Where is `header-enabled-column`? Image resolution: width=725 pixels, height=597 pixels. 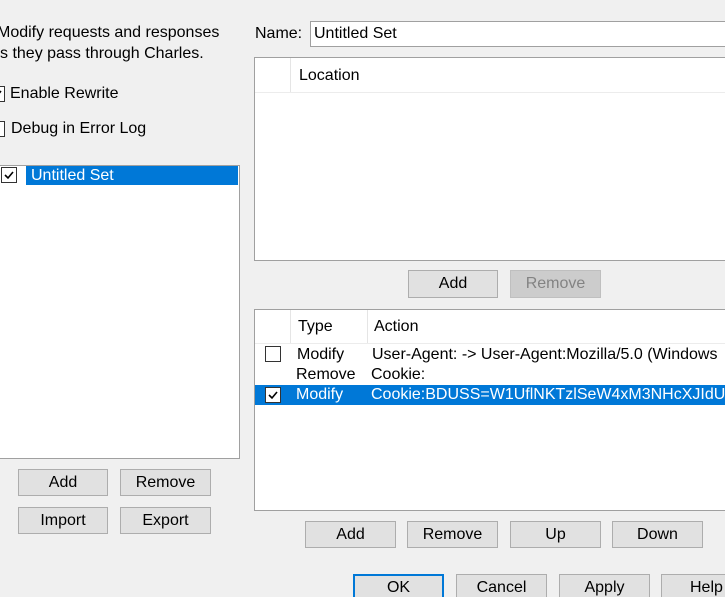
header-enabled-column is located at coordinates (273, 326).